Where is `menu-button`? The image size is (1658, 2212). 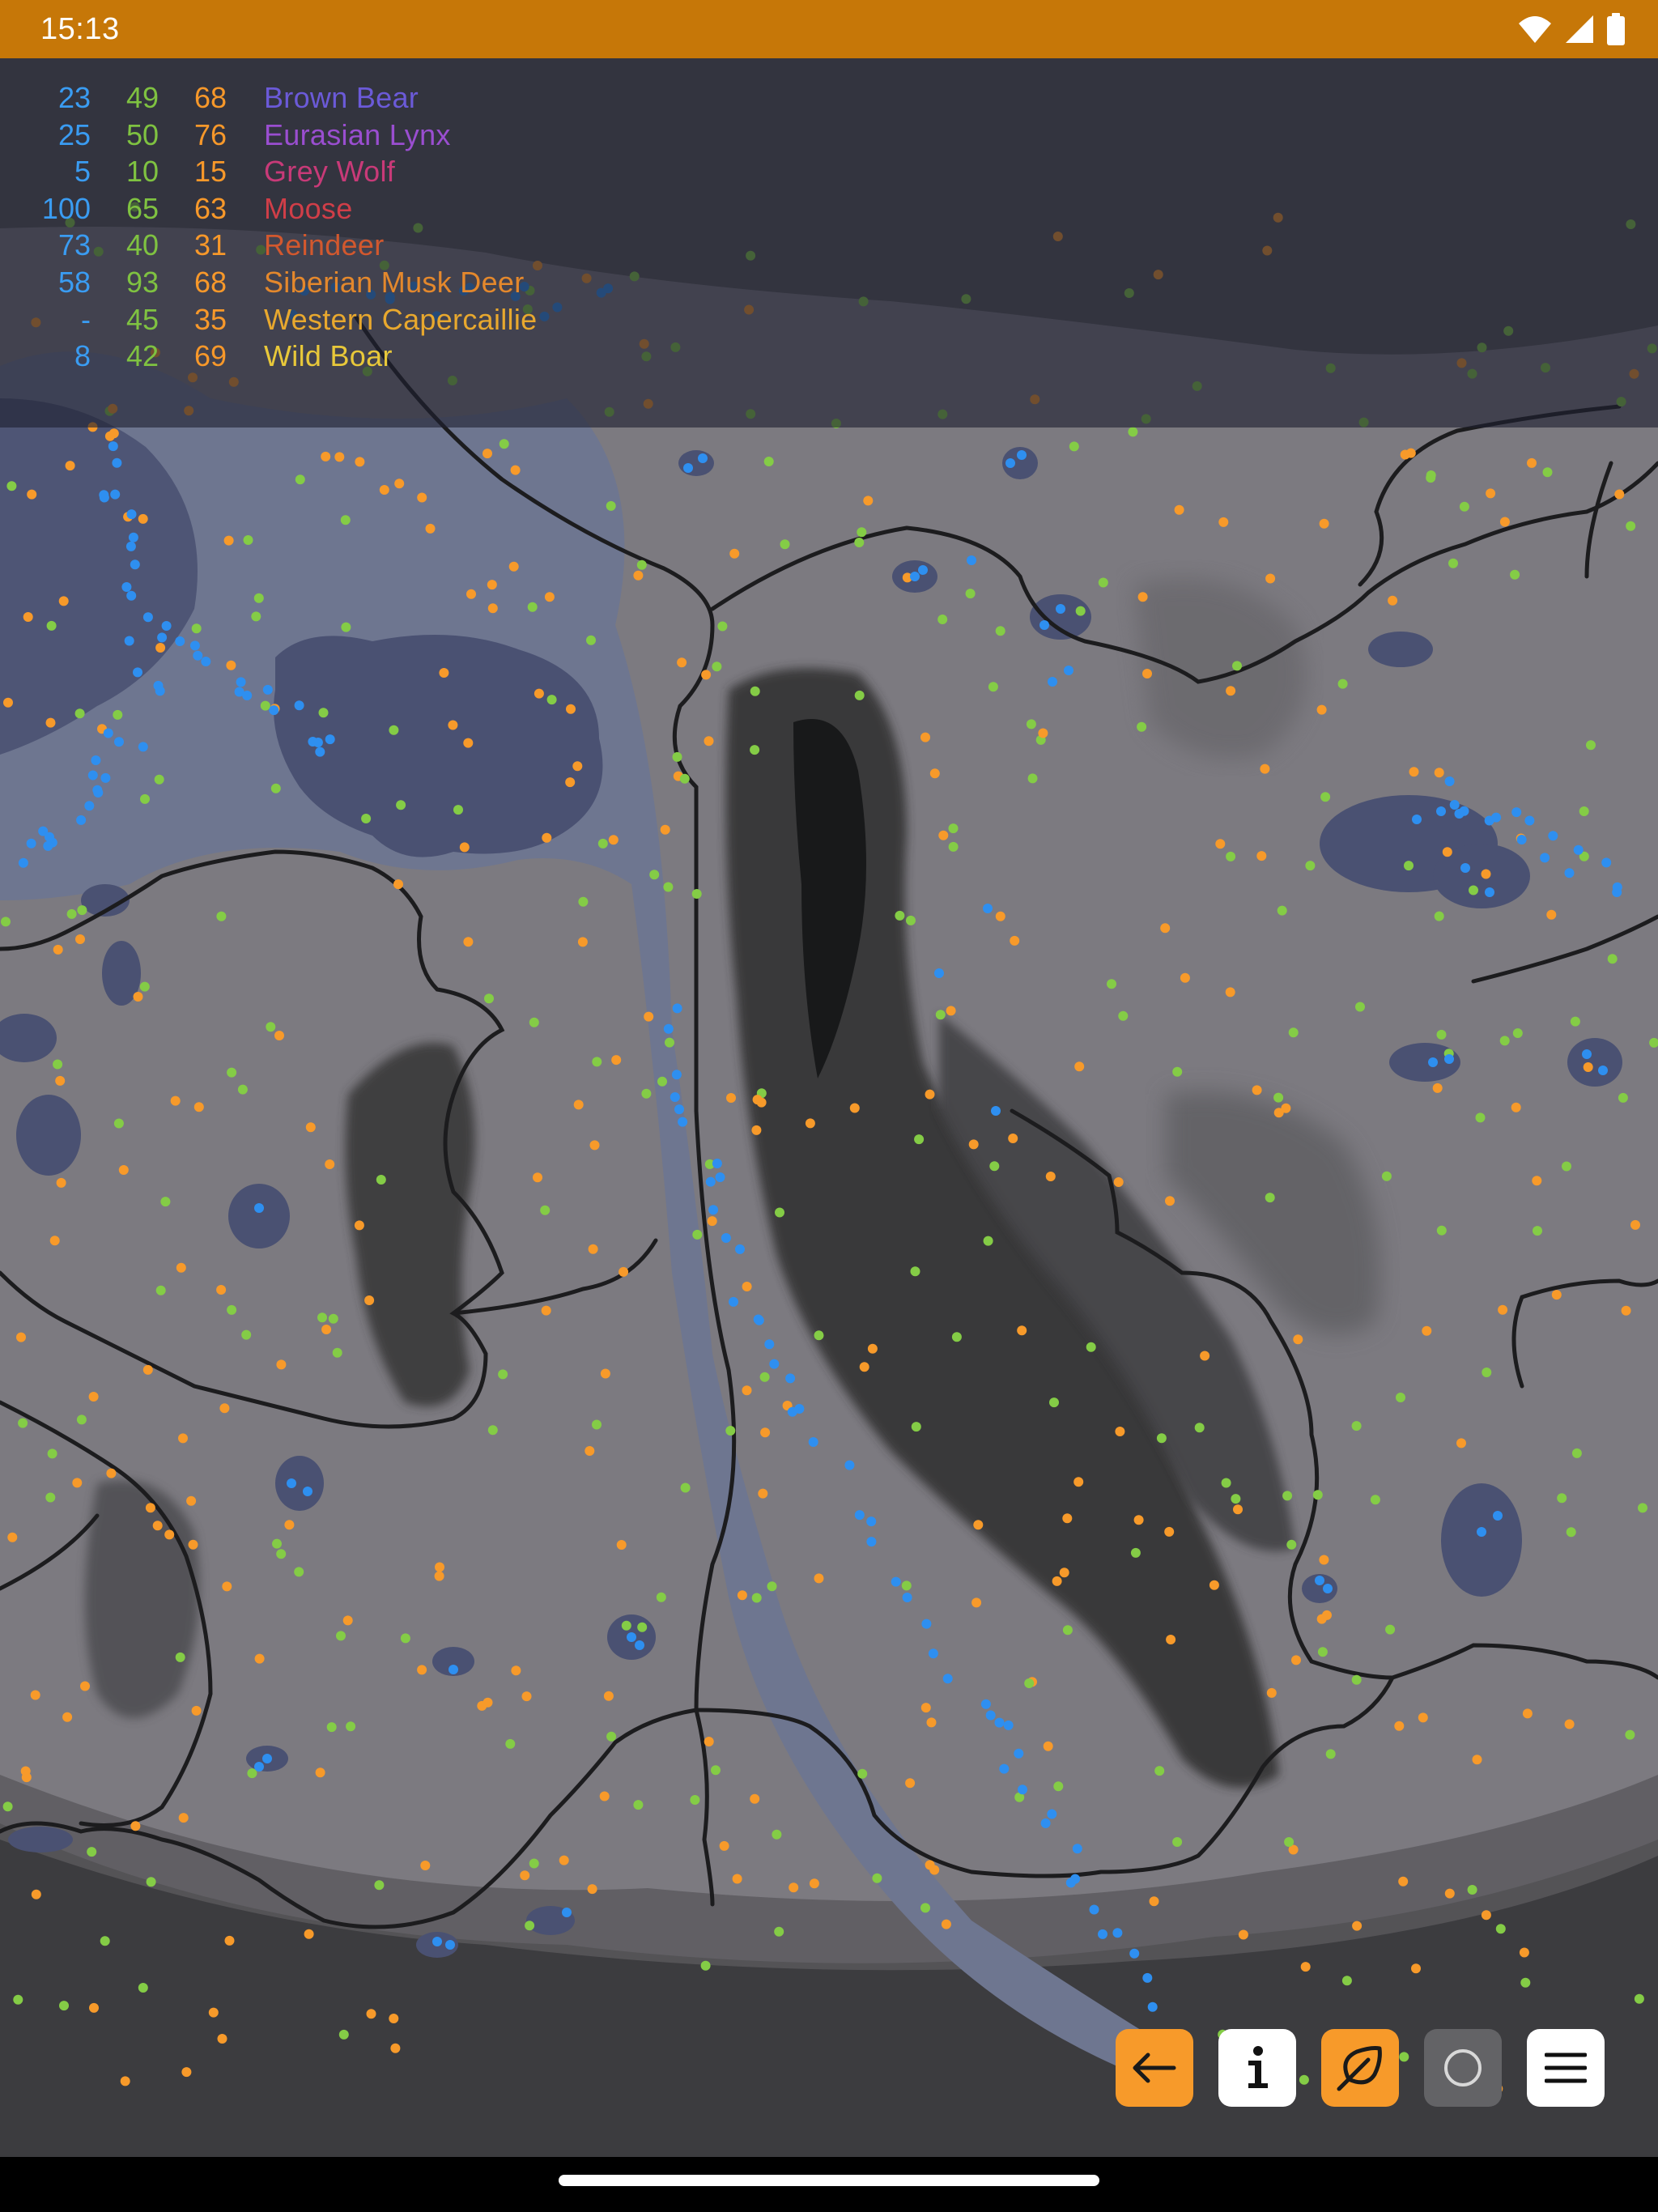
menu-button is located at coordinates (1566, 2068).